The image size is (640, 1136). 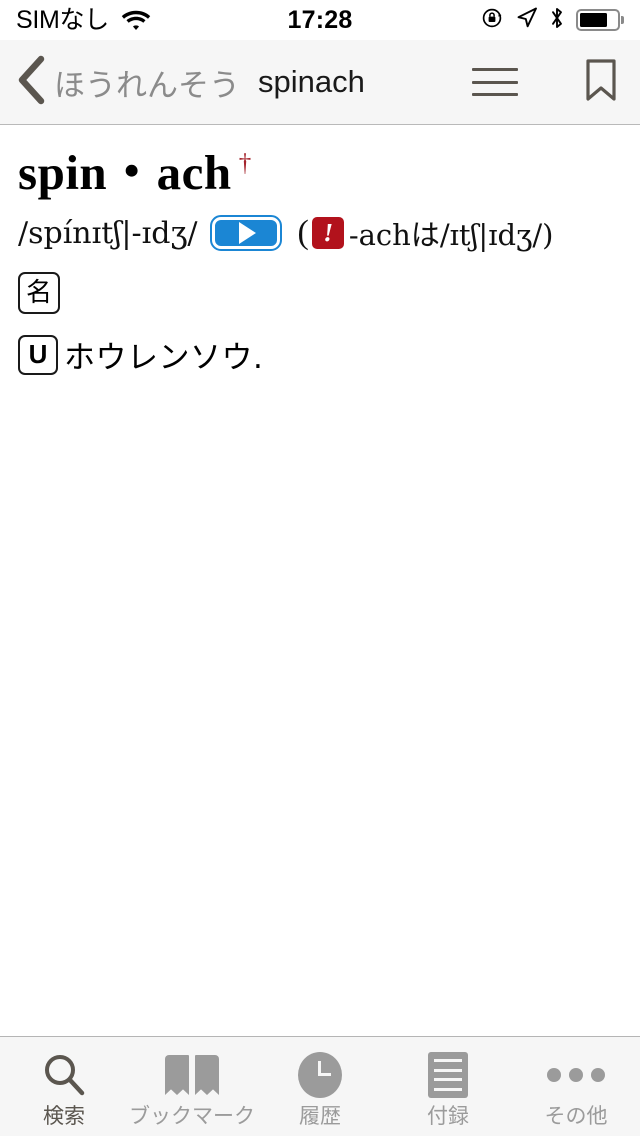 I want to click on battery-icon, so click(x=600, y=20).